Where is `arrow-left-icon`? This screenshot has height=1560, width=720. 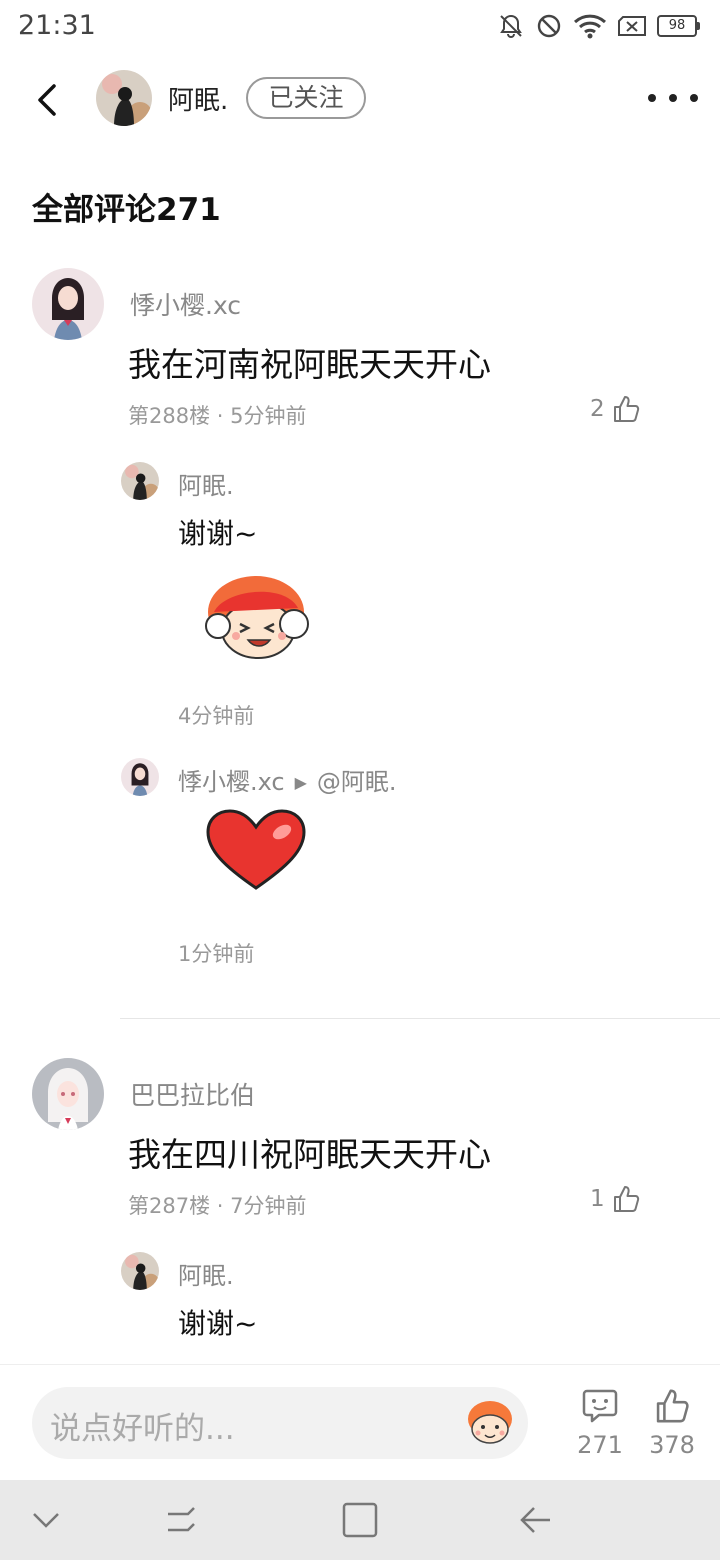 arrow-left-icon is located at coordinates (535, 1520).